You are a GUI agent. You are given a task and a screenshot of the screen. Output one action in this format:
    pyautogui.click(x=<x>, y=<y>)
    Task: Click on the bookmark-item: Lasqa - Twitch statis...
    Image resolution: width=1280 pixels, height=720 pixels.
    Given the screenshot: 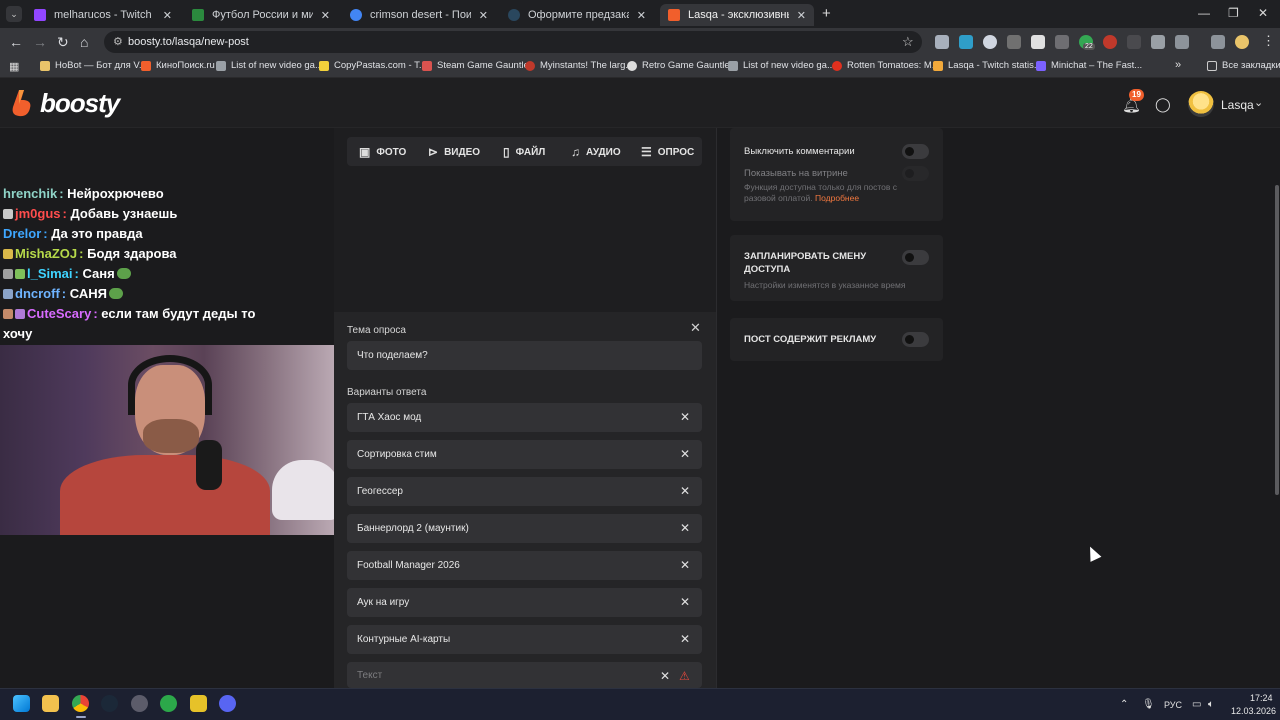 What is the action you would take?
    pyautogui.click(x=987, y=65)
    